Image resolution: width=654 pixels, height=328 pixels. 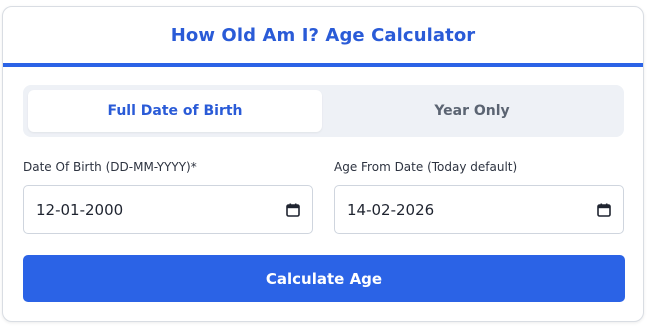 I want to click on page-title: How Old Am I? Age Calculator, so click(x=323, y=35).